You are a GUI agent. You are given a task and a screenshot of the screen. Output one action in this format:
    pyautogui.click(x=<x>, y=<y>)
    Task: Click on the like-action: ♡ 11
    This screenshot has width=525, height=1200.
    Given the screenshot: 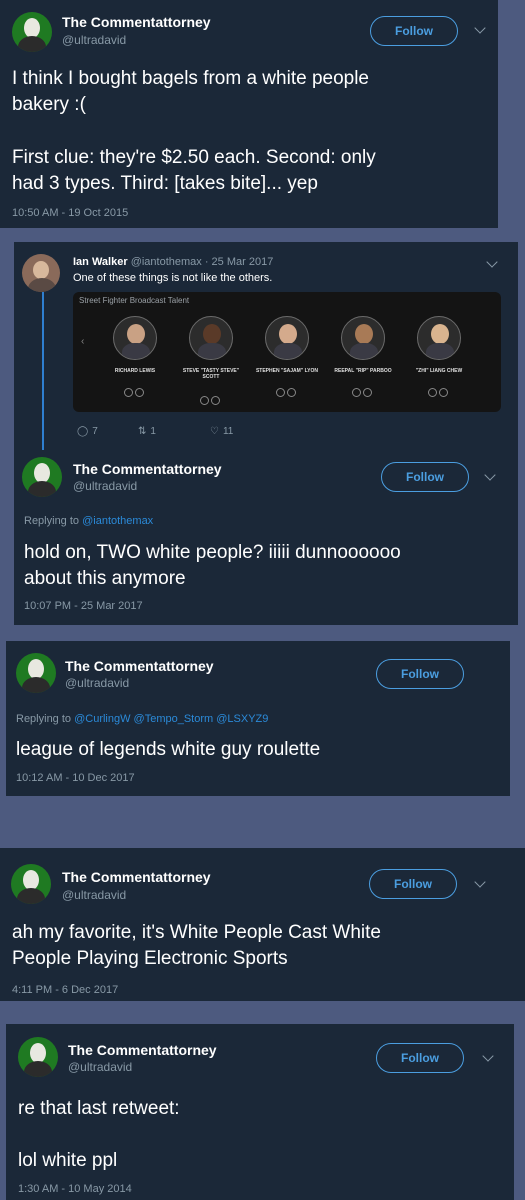 What is the action you would take?
    pyautogui.click(x=221, y=431)
    